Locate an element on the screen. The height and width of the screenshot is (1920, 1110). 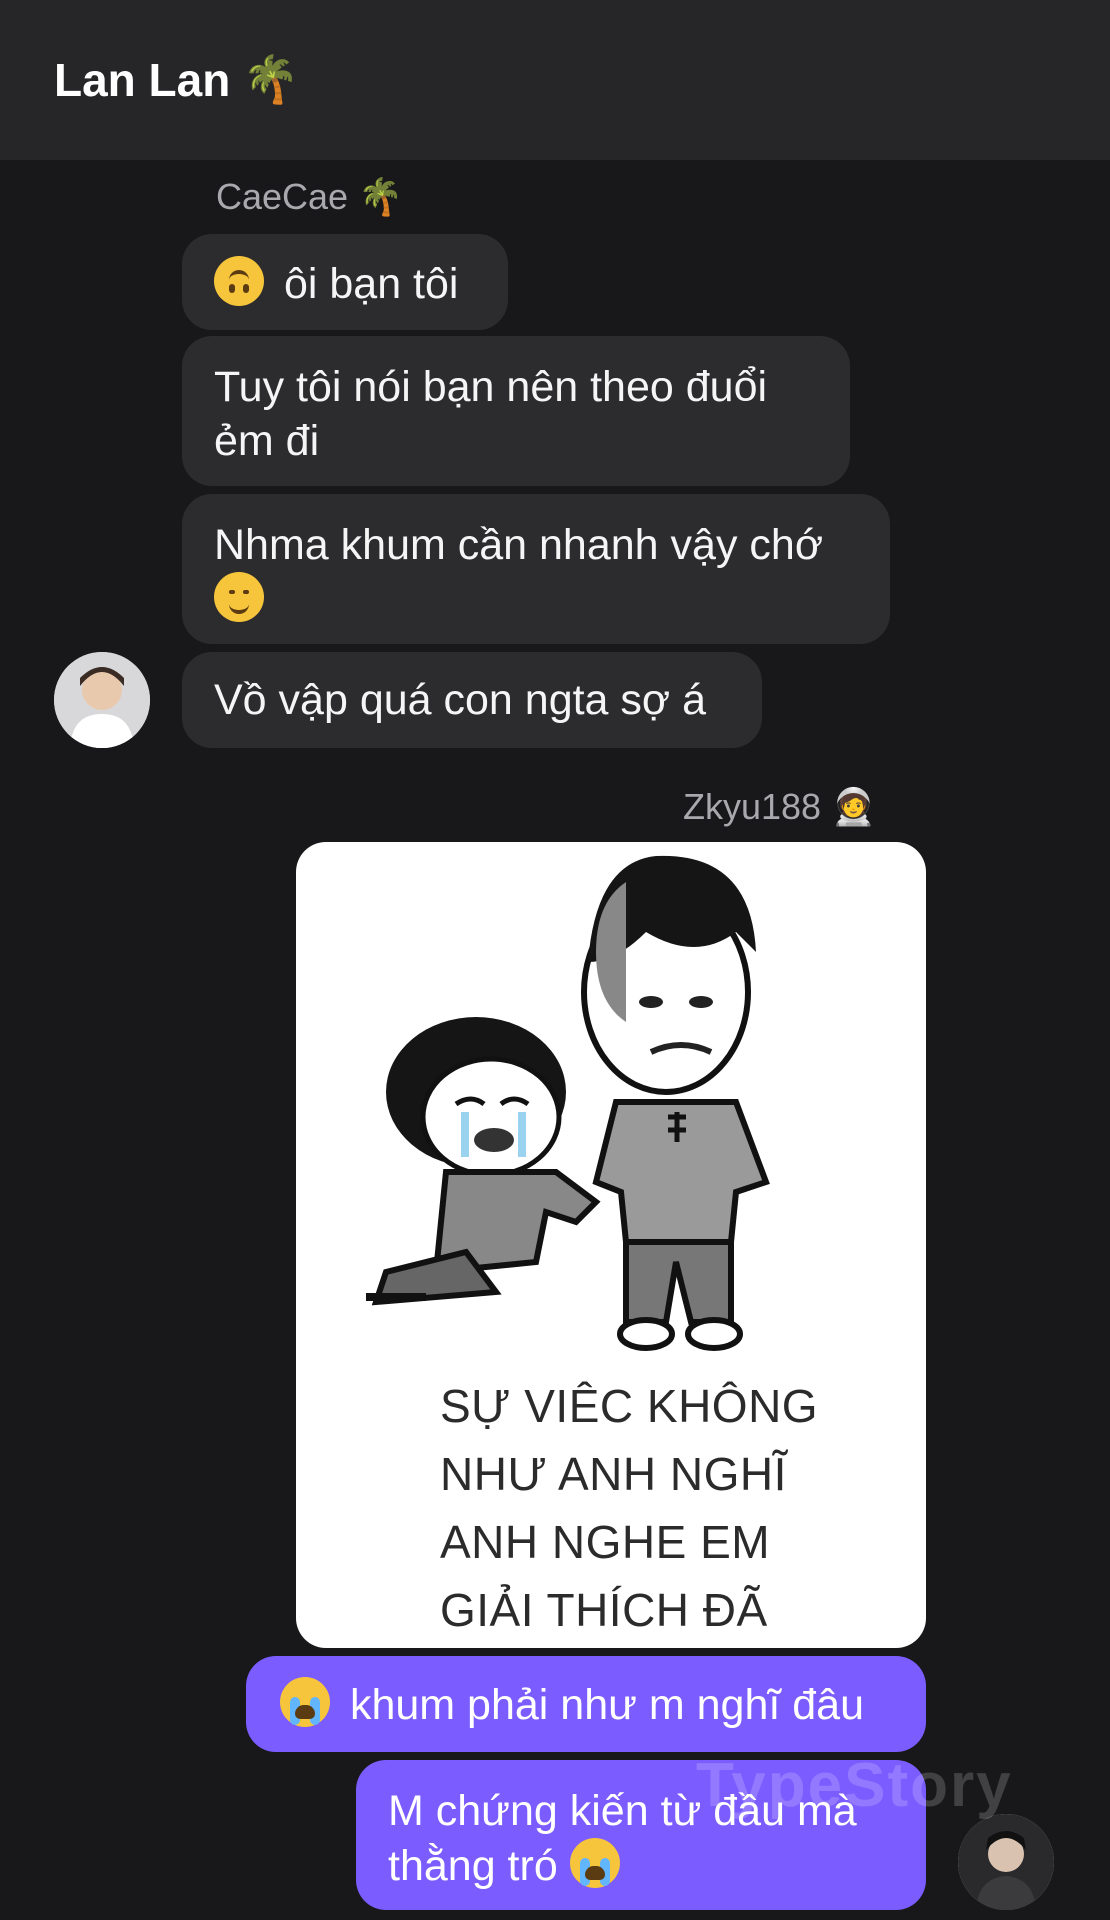
watermark-text: TypeStory is located at coordinates (854, 1785).